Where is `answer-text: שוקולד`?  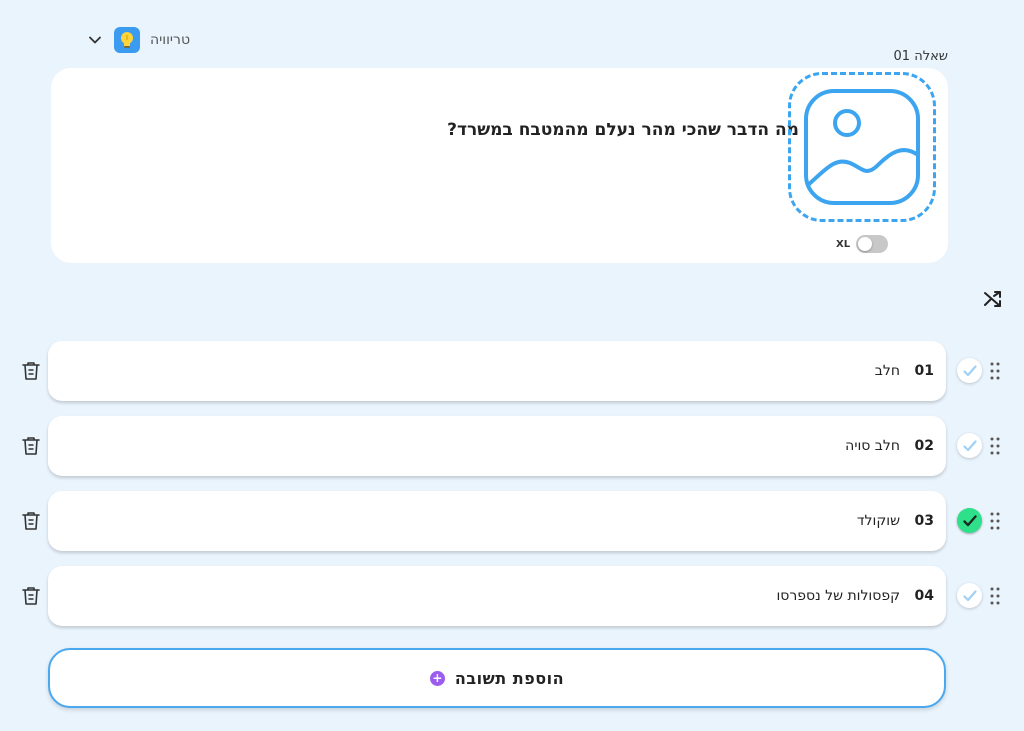
answer-text: שוקולד is located at coordinates (878, 521).